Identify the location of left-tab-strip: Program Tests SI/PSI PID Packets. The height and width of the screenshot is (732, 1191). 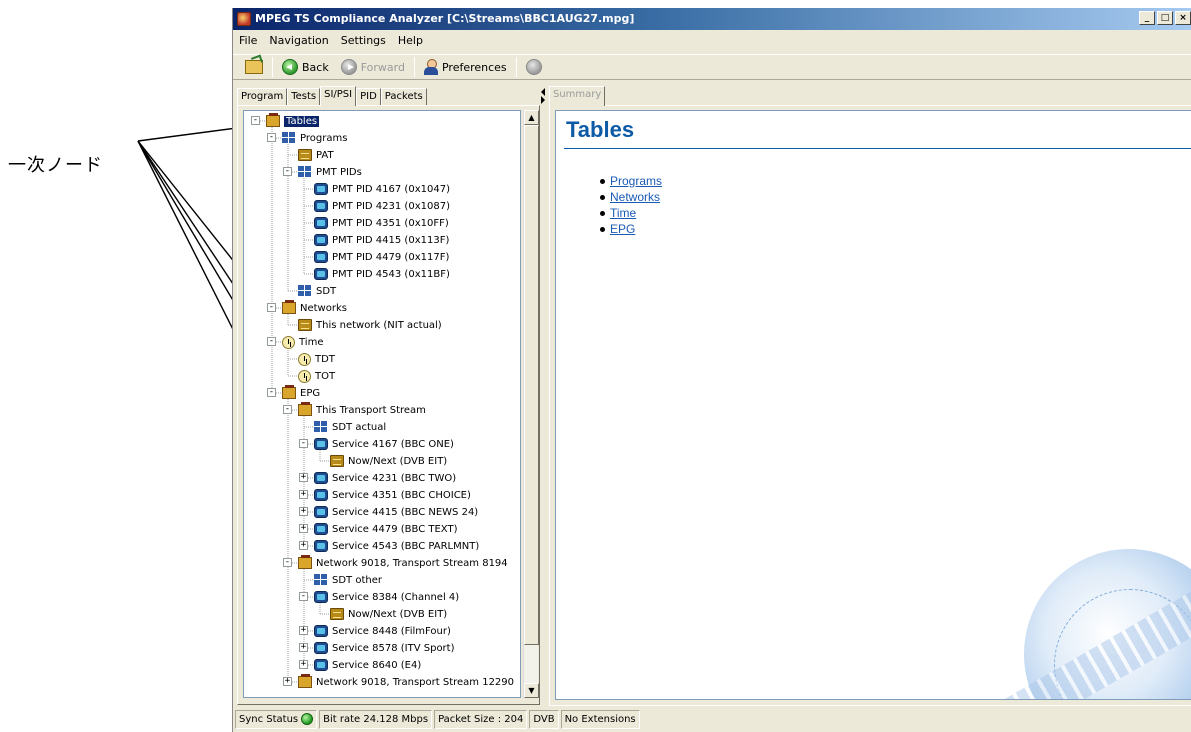
(332, 96).